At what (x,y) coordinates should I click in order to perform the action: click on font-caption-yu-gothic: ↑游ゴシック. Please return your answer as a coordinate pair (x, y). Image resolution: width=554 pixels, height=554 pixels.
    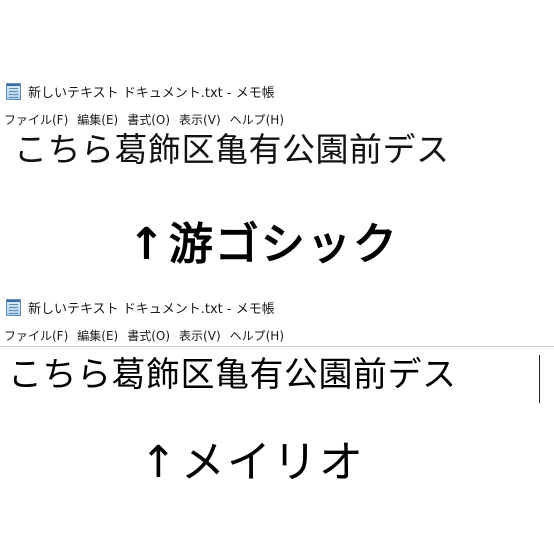
    Looking at the image, I should click on (263, 240).